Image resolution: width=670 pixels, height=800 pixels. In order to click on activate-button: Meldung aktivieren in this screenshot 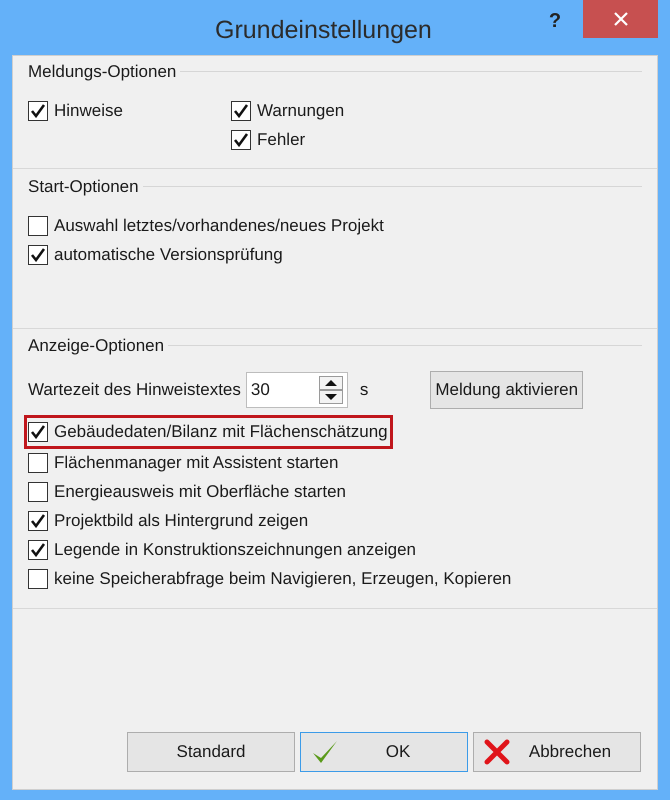, I will do `click(507, 389)`.